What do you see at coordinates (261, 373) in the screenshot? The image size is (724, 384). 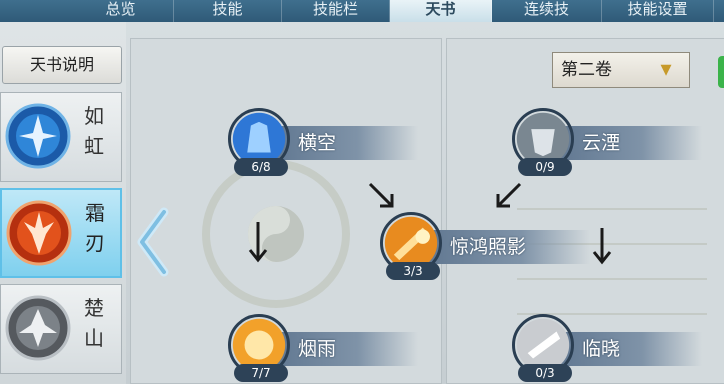 I see `skill-level: 7/7` at bounding box center [261, 373].